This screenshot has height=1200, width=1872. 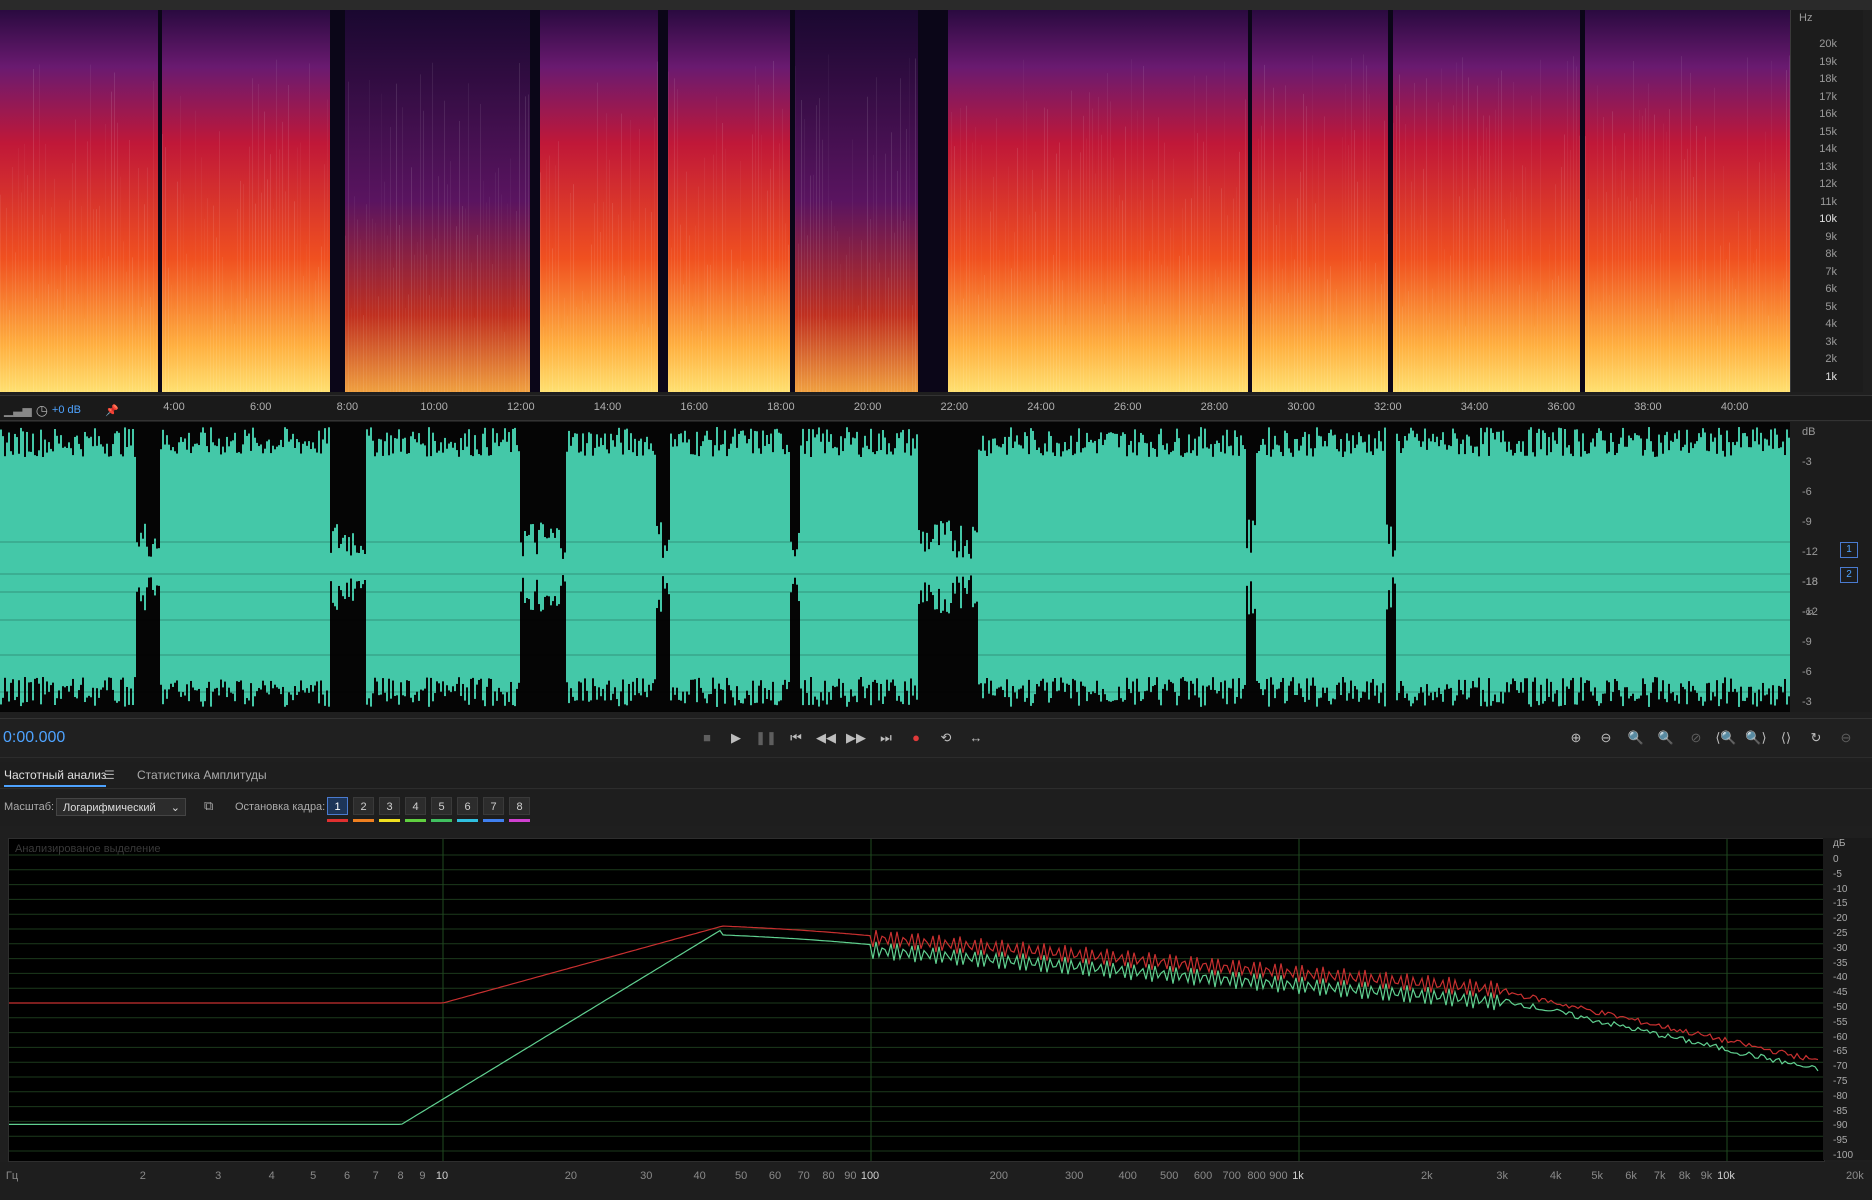 I want to click on scale-dropdown: Логарифмический ⌄, so click(x=121, y=807).